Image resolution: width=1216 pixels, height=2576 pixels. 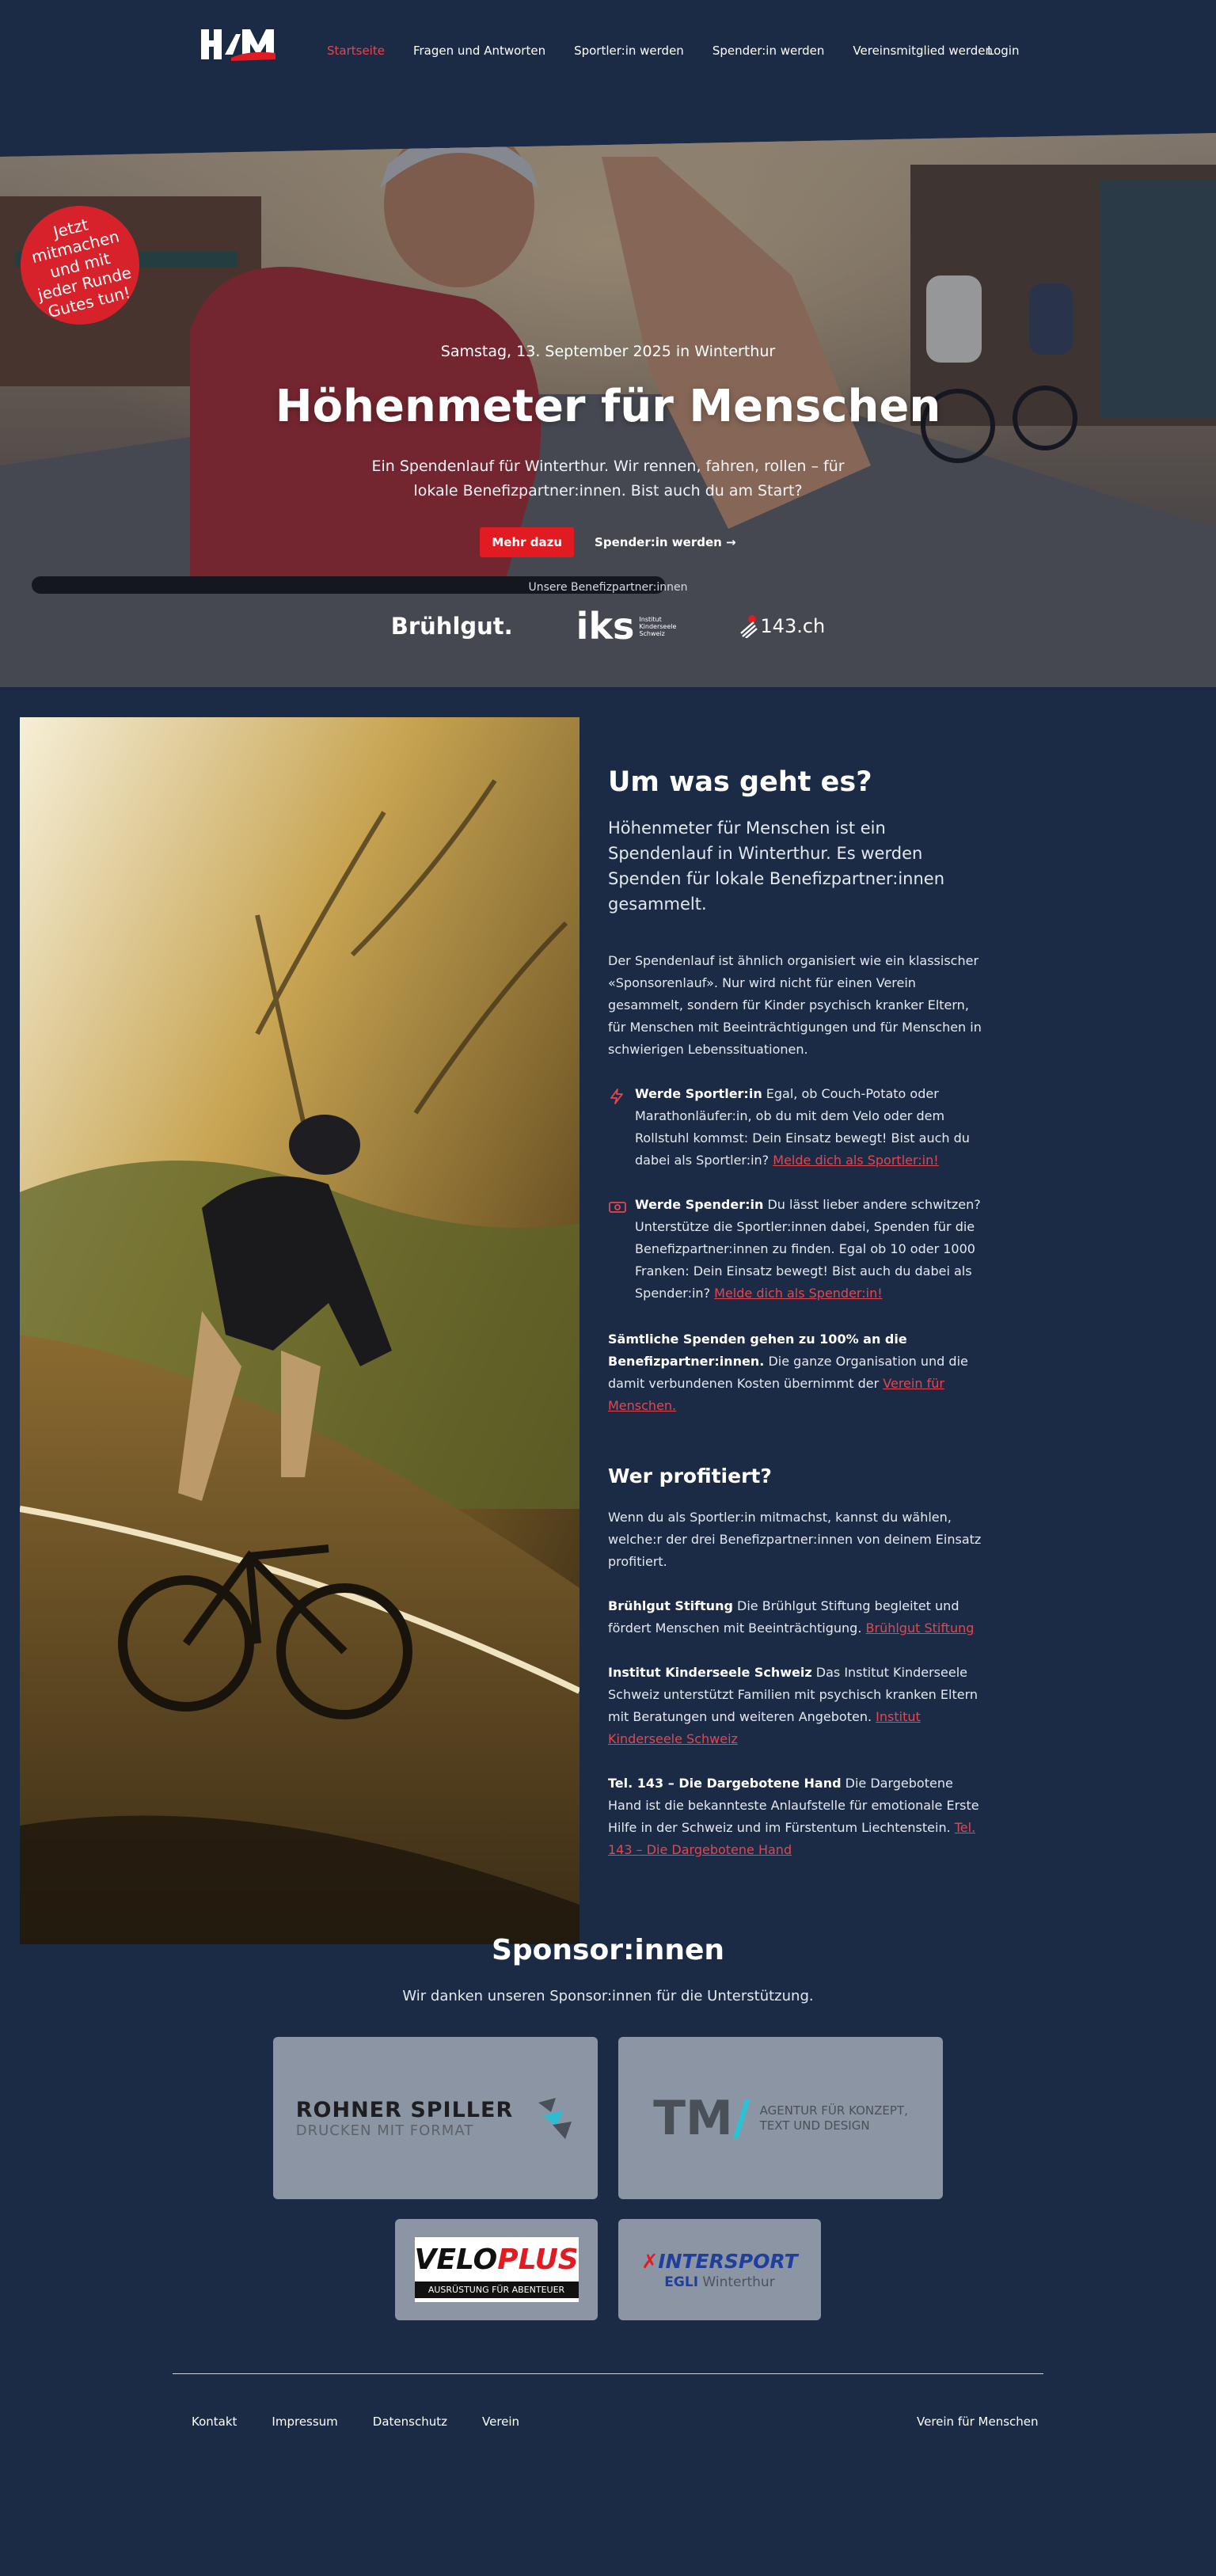 I want to click on footer-link-kontakt: Kontakt, so click(x=214, y=2422).